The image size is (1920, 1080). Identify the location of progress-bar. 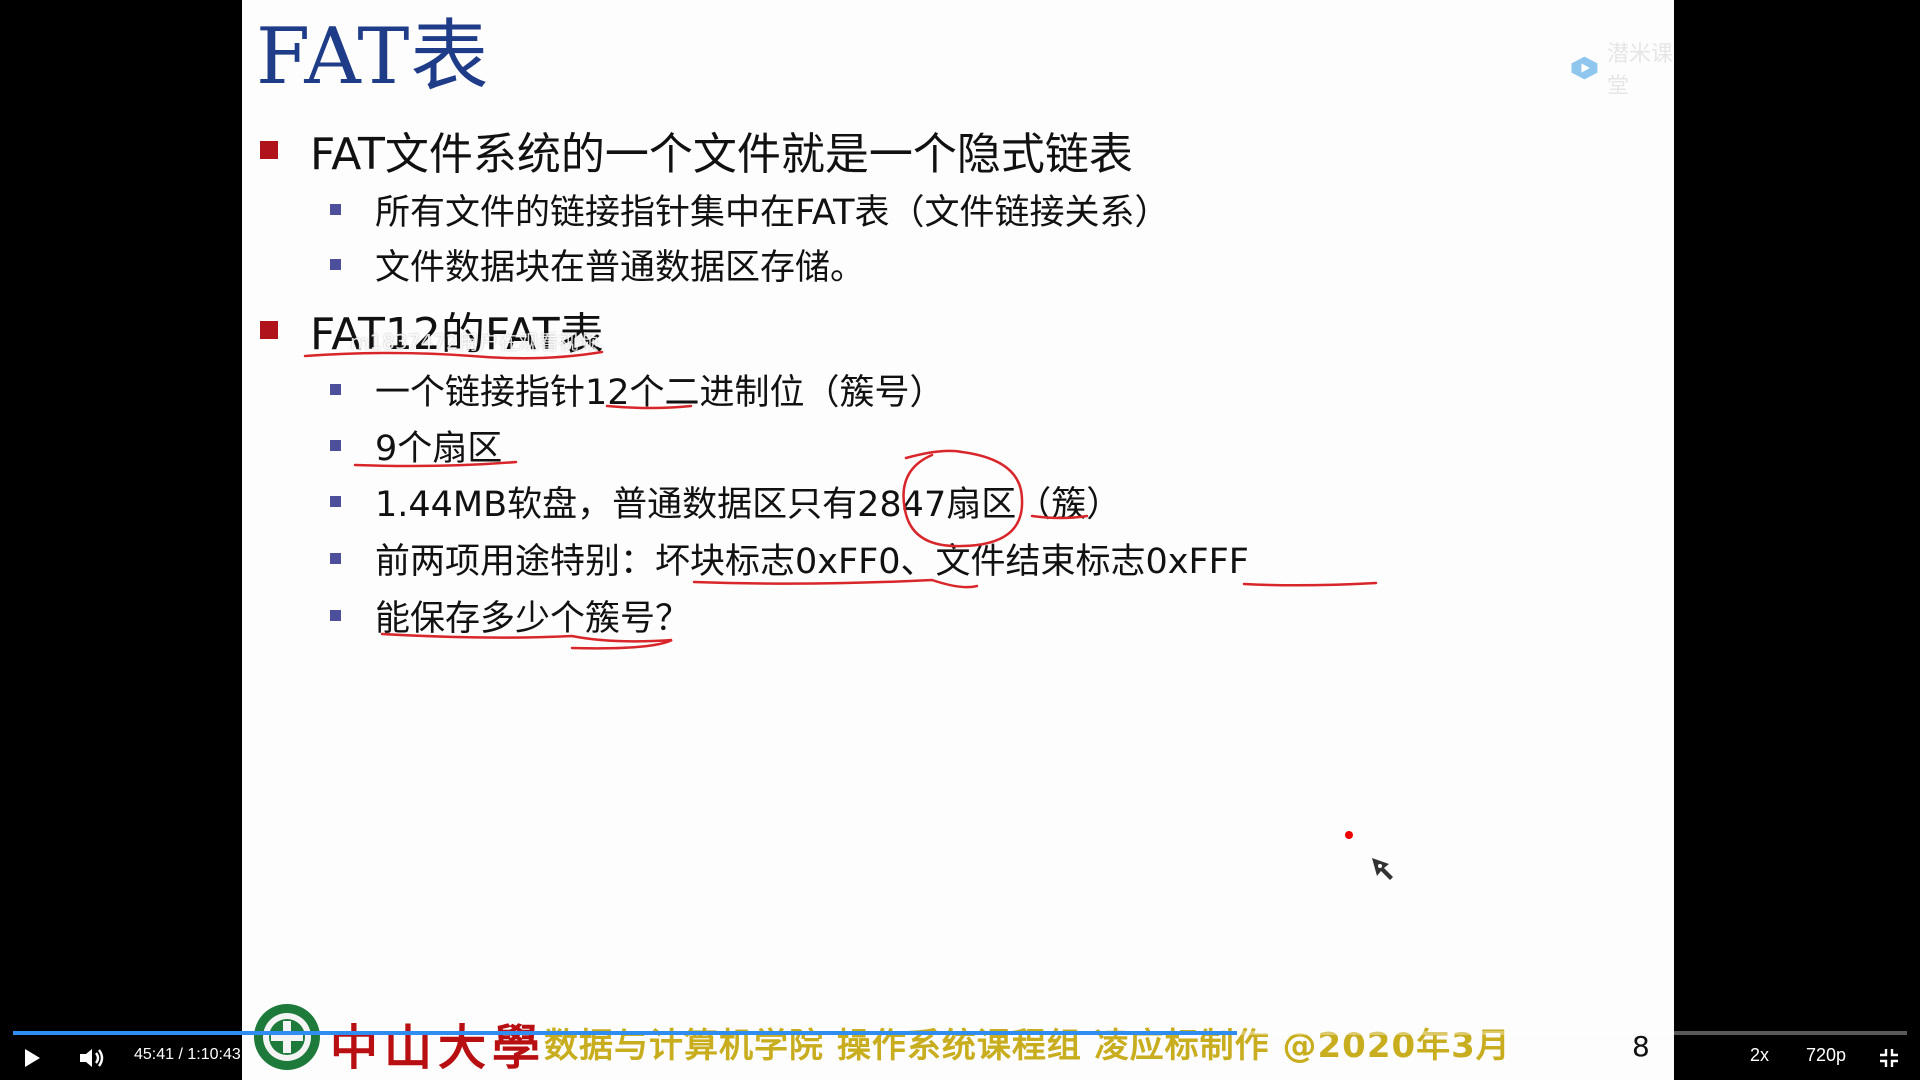
(960, 1033).